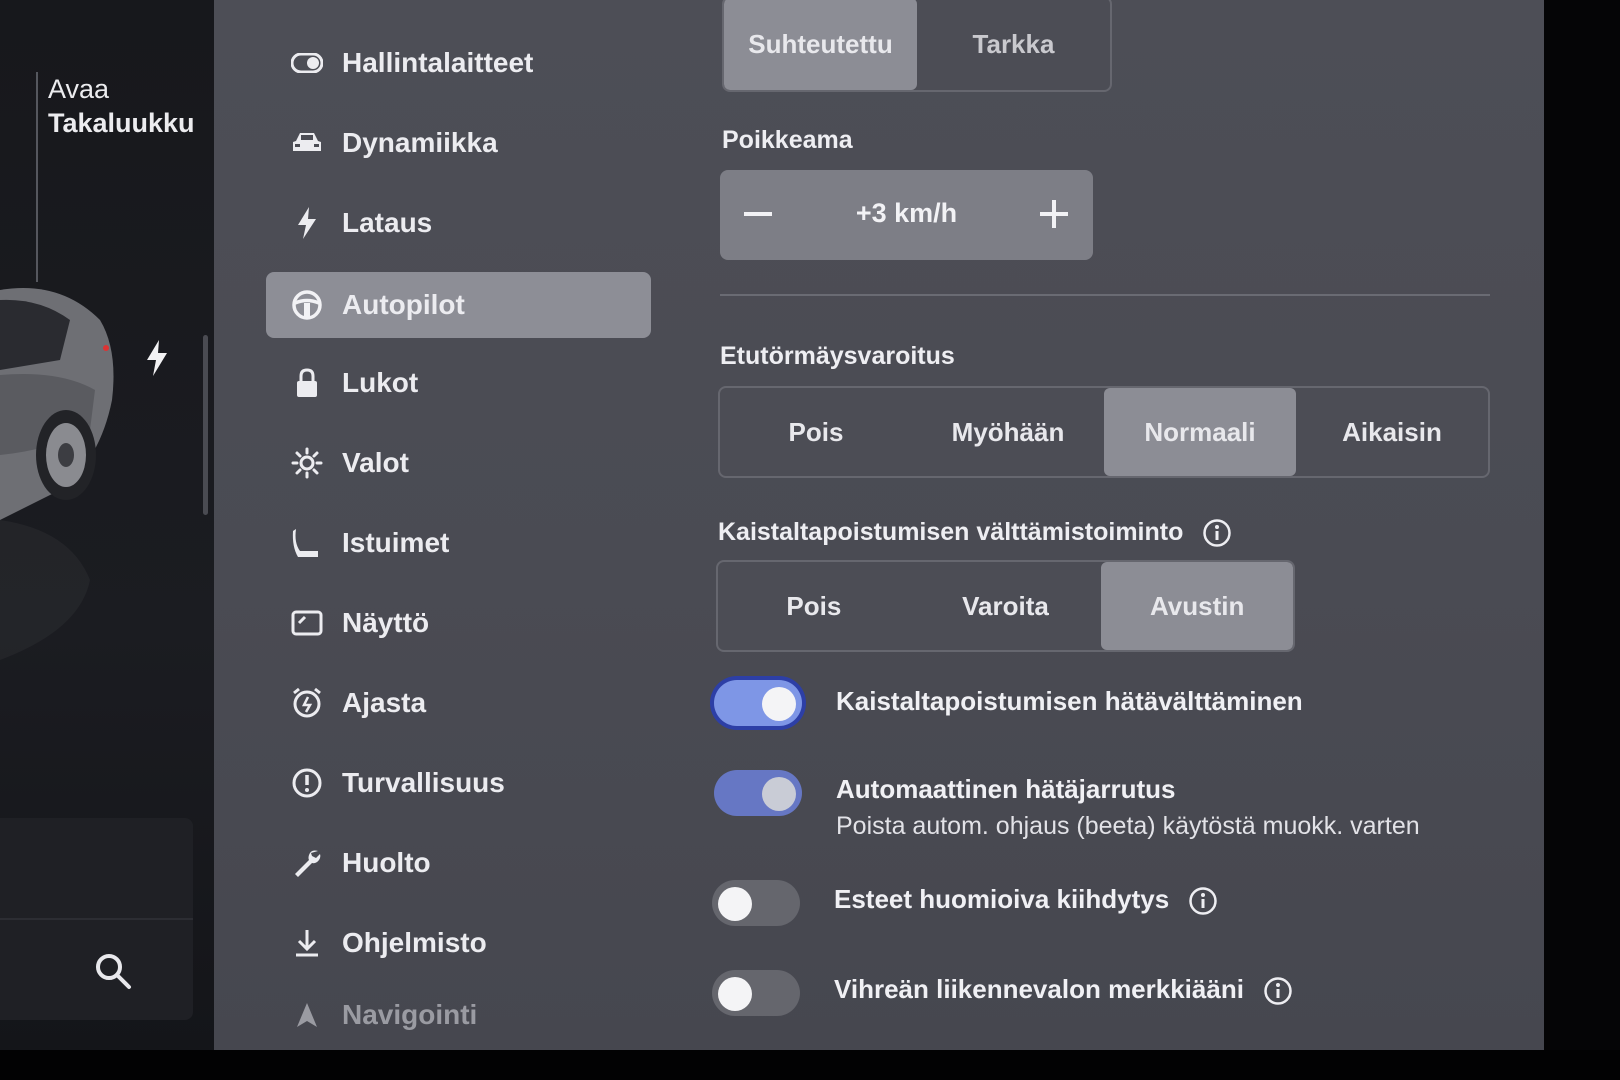  What do you see at coordinates (810, 1065) in the screenshot?
I see `screen-bezel-bottom` at bounding box center [810, 1065].